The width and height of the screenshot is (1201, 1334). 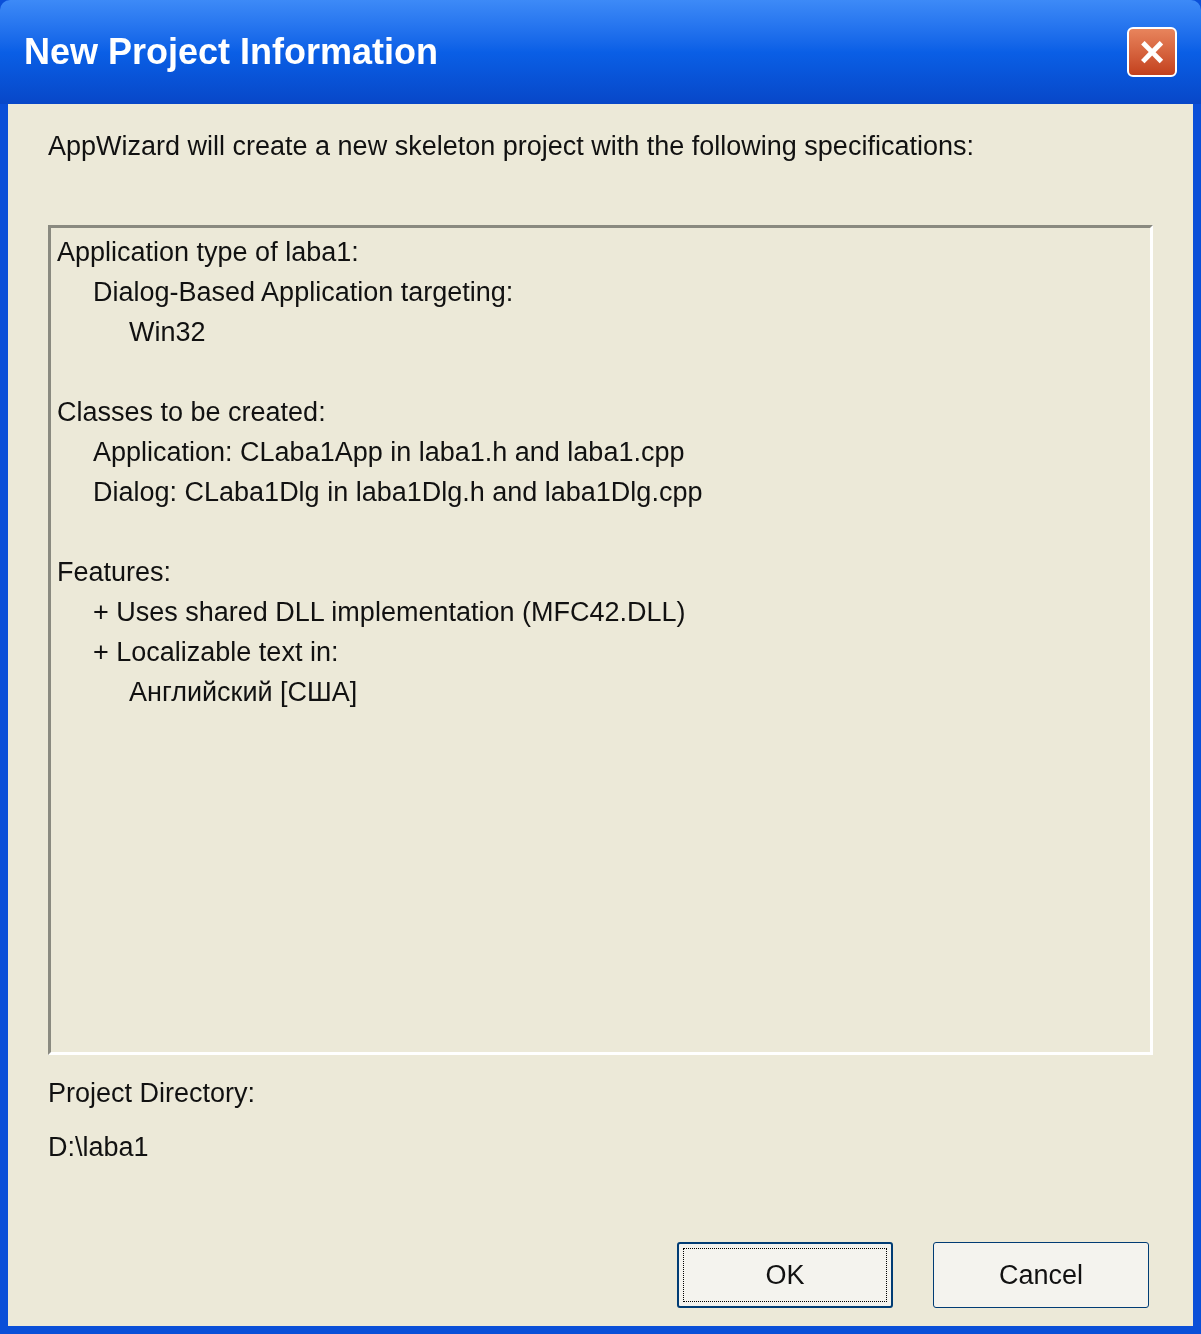 What do you see at coordinates (216, 652) in the screenshot?
I see `spec-line: + Localizable text in:` at bounding box center [216, 652].